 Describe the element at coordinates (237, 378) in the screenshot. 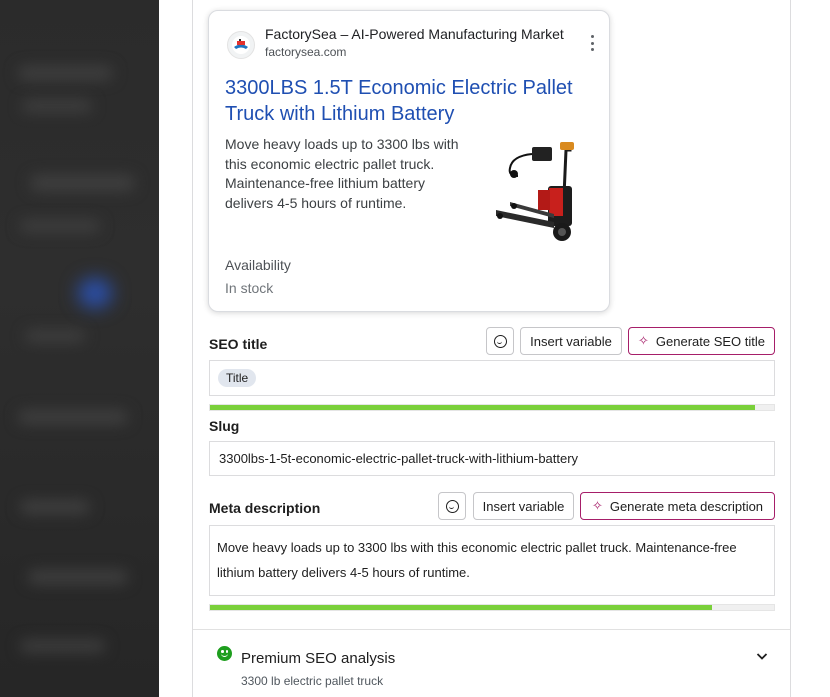

I see `title-variable-chip: Title` at that location.